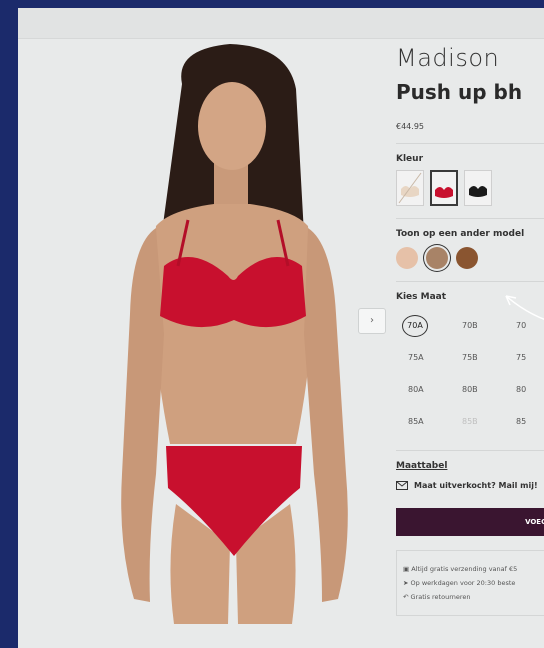 This screenshot has width=544, height=648. Describe the element at coordinates (232, 126) in the screenshot. I see `face` at that location.